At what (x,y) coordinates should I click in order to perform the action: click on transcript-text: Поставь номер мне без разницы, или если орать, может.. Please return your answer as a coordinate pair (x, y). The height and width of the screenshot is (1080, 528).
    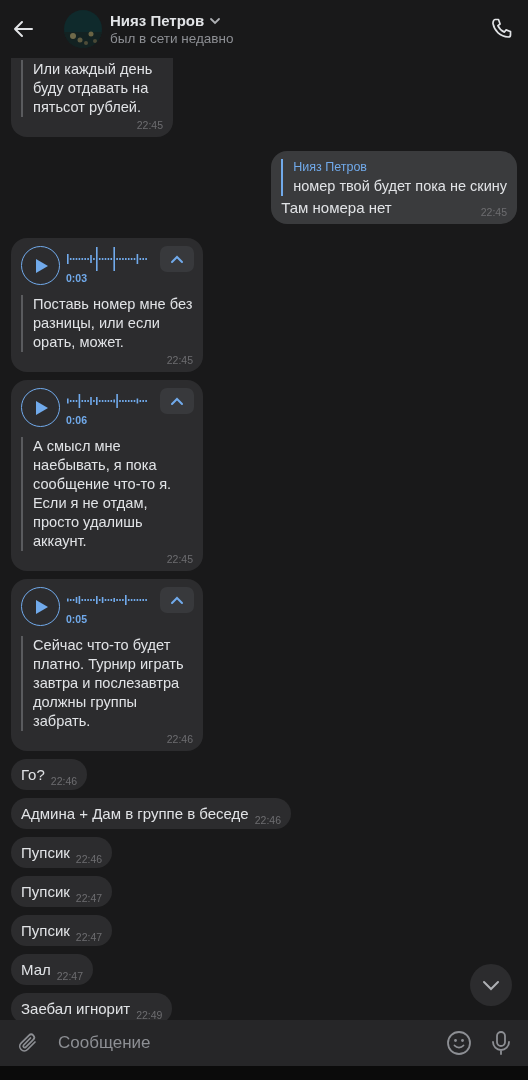
    Looking at the image, I should click on (107, 323).